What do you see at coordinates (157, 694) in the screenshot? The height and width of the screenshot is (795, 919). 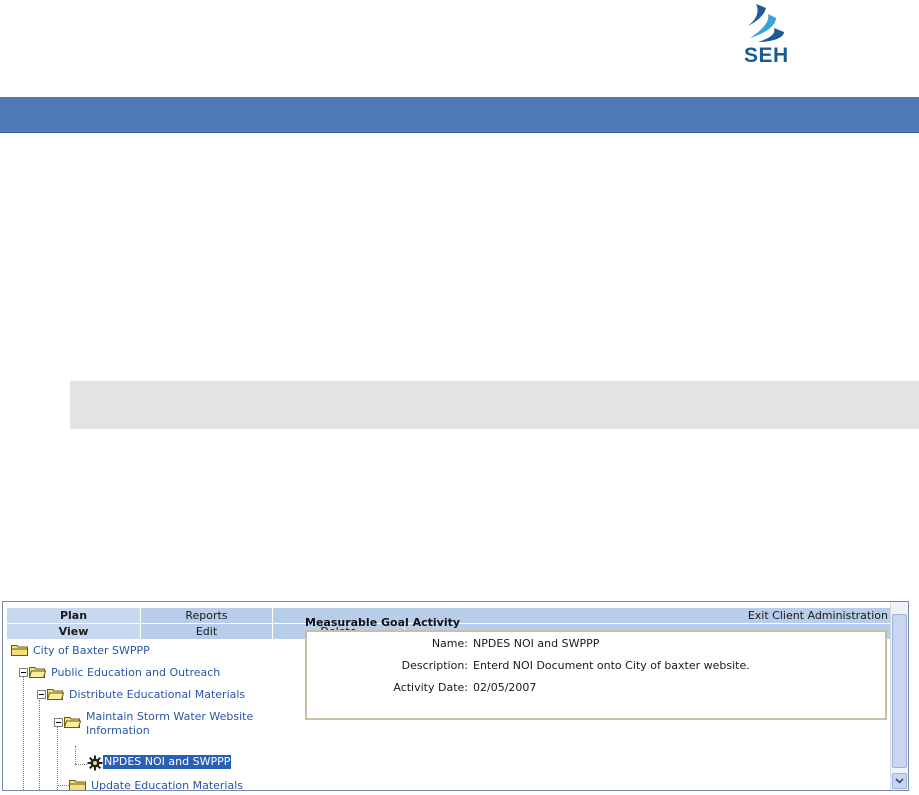 I see `tree-node-label: Distribute Educational Materials` at bounding box center [157, 694].